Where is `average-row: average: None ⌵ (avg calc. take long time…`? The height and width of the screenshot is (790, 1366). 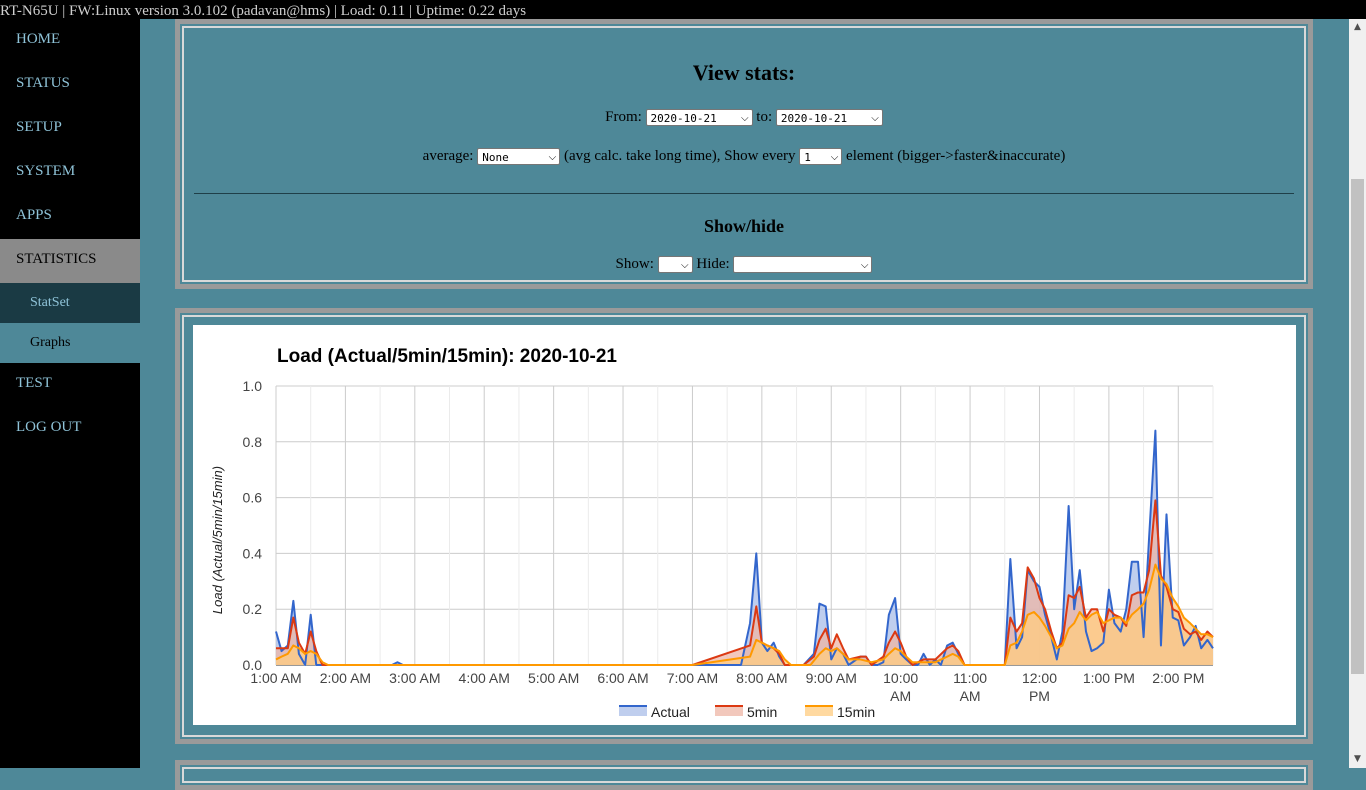 average-row: average: None ⌵ (avg calc. take long time… is located at coordinates (744, 157).